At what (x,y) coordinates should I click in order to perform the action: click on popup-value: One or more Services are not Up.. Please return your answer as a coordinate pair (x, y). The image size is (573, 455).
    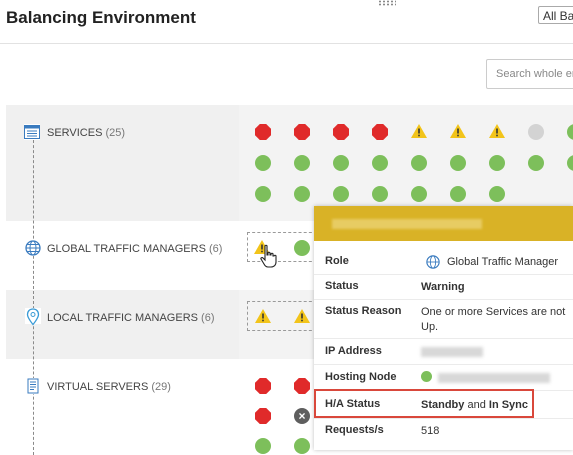
    Looking at the image, I should click on (493, 319).